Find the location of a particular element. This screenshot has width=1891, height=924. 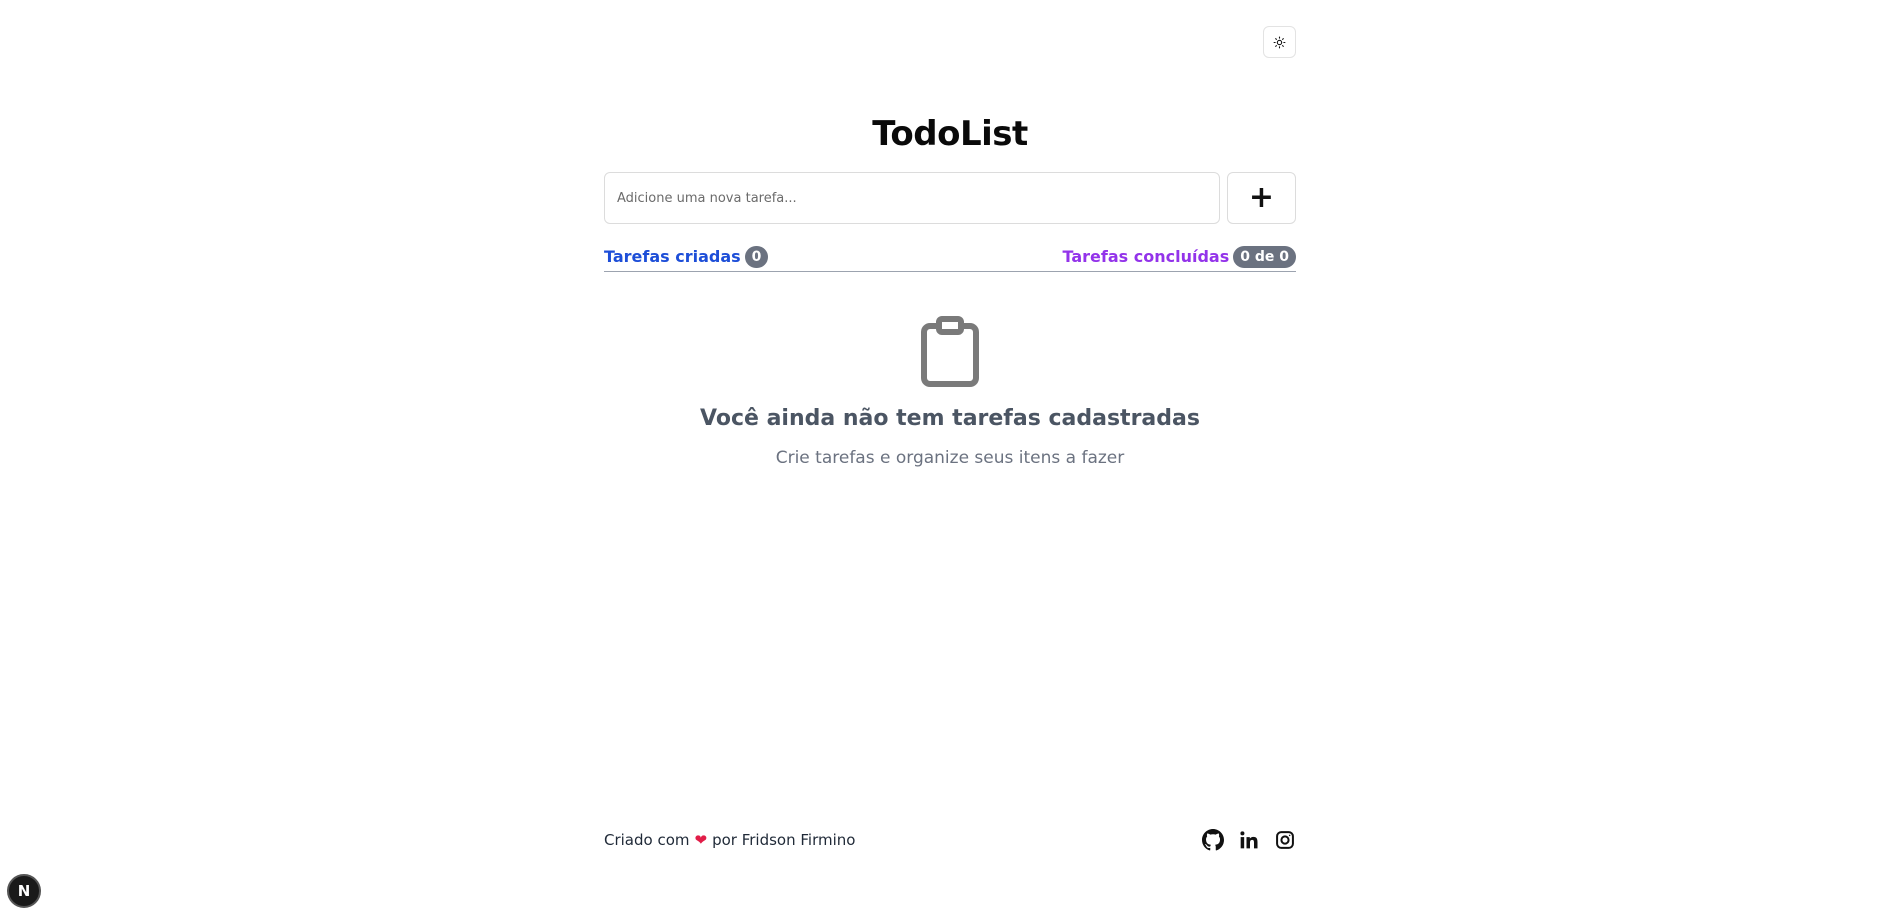

credit-prefix: Criado com is located at coordinates (647, 840).